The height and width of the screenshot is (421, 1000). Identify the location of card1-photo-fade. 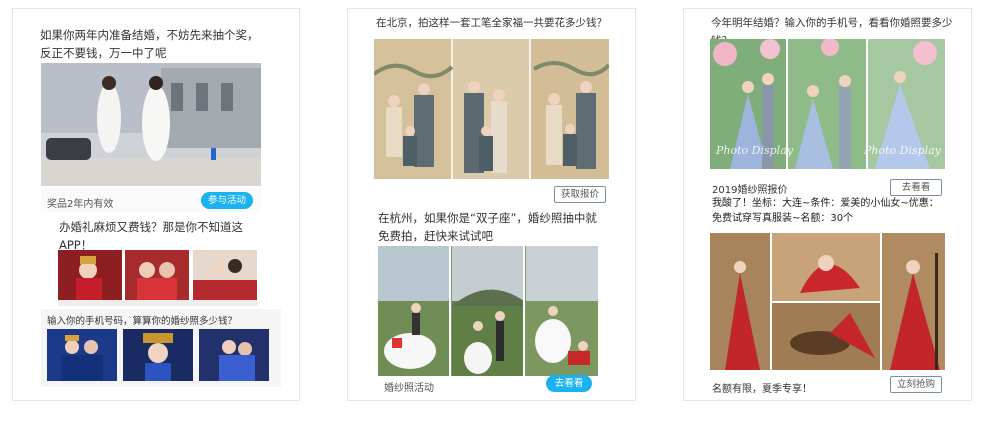
(158, 303).